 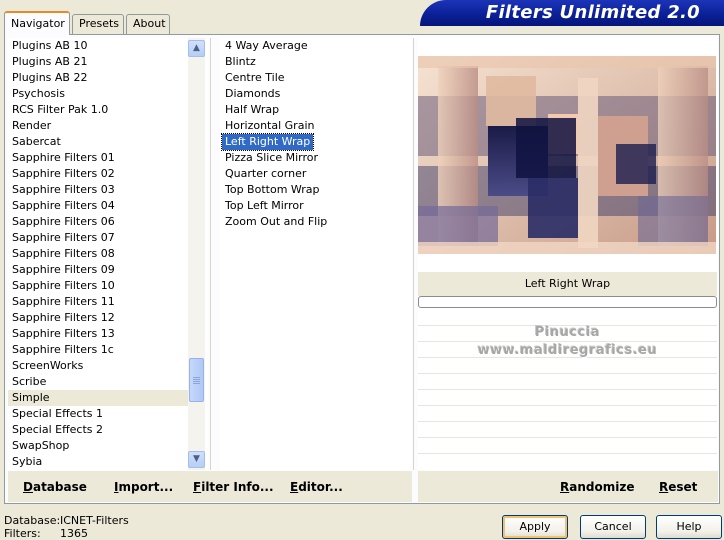 What do you see at coordinates (74, 533) in the screenshot?
I see `filters-count: 1365` at bounding box center [74, 533].